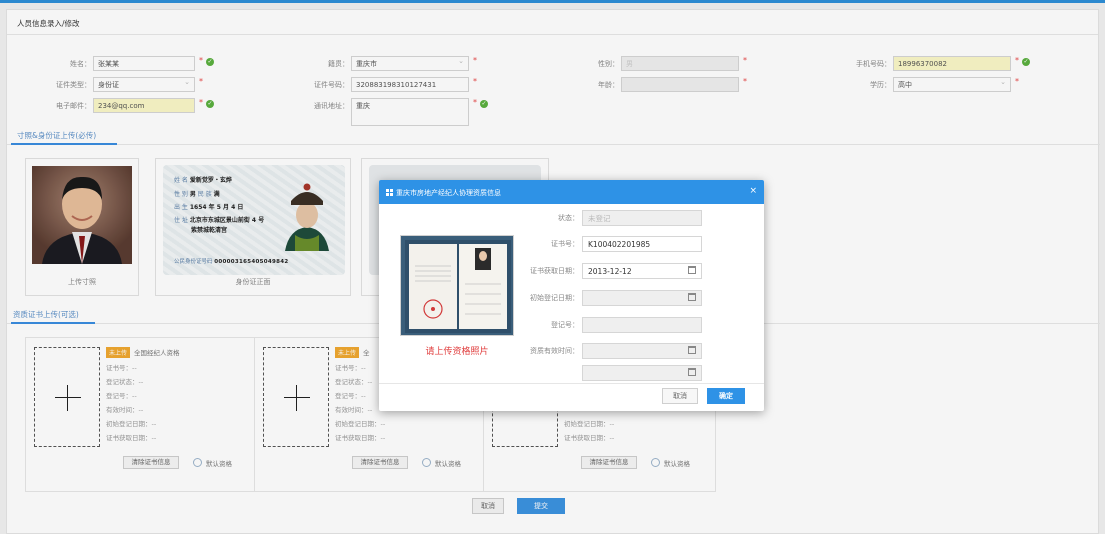 The width and height of the screenshot is (1105, 534). I want to click on photo-upload-hint: 请上传资格照片, so click(457, 352).